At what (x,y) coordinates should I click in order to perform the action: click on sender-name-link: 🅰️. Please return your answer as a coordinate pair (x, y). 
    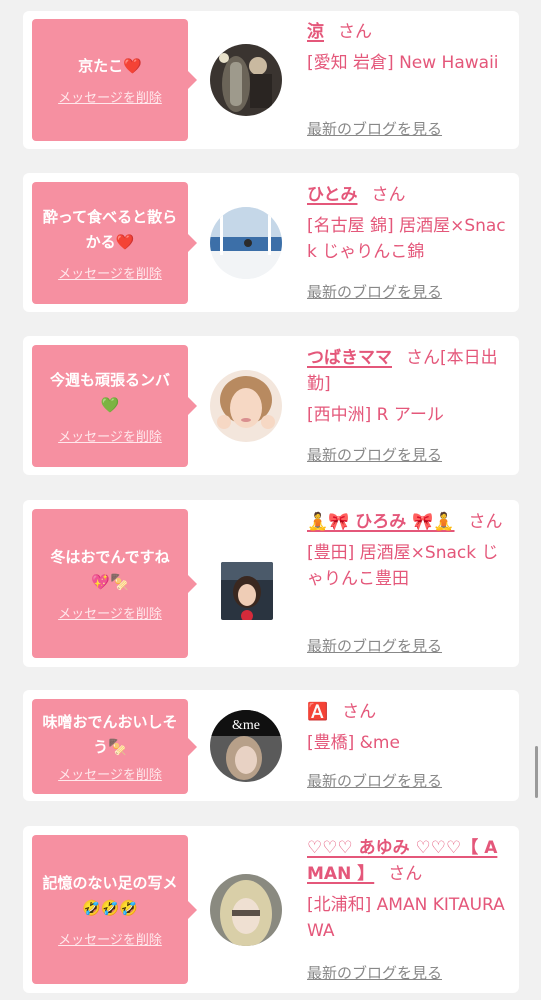
    Looking at the image, I should click on (317, 712).